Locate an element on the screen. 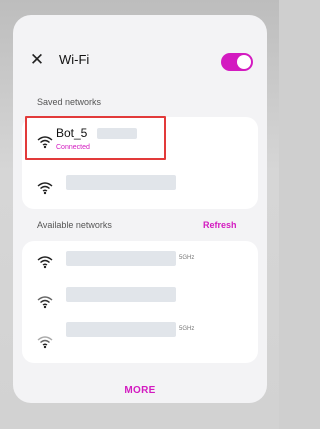  saved-networks-label: Saved networks is located at coordinates (69, 102).